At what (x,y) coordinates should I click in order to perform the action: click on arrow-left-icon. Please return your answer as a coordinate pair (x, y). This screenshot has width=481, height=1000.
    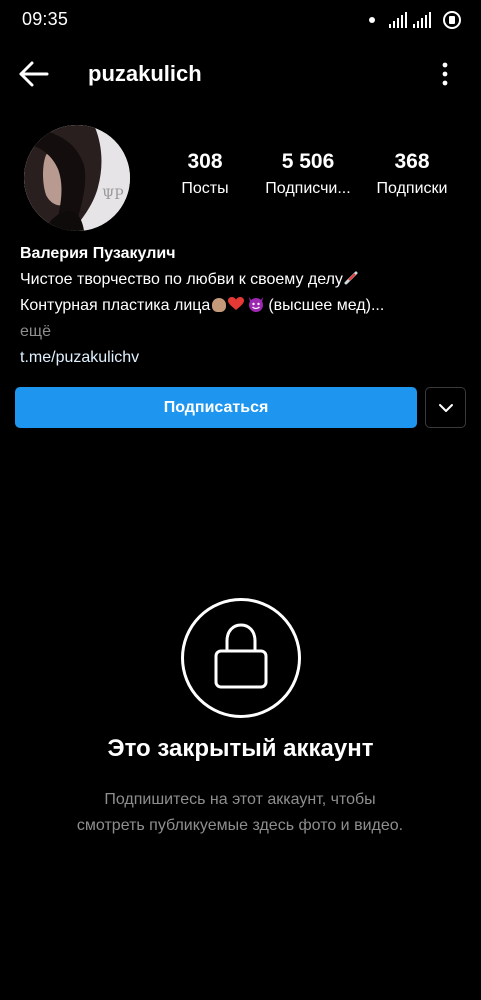
    Looking at the image, I should click on (34, 74).